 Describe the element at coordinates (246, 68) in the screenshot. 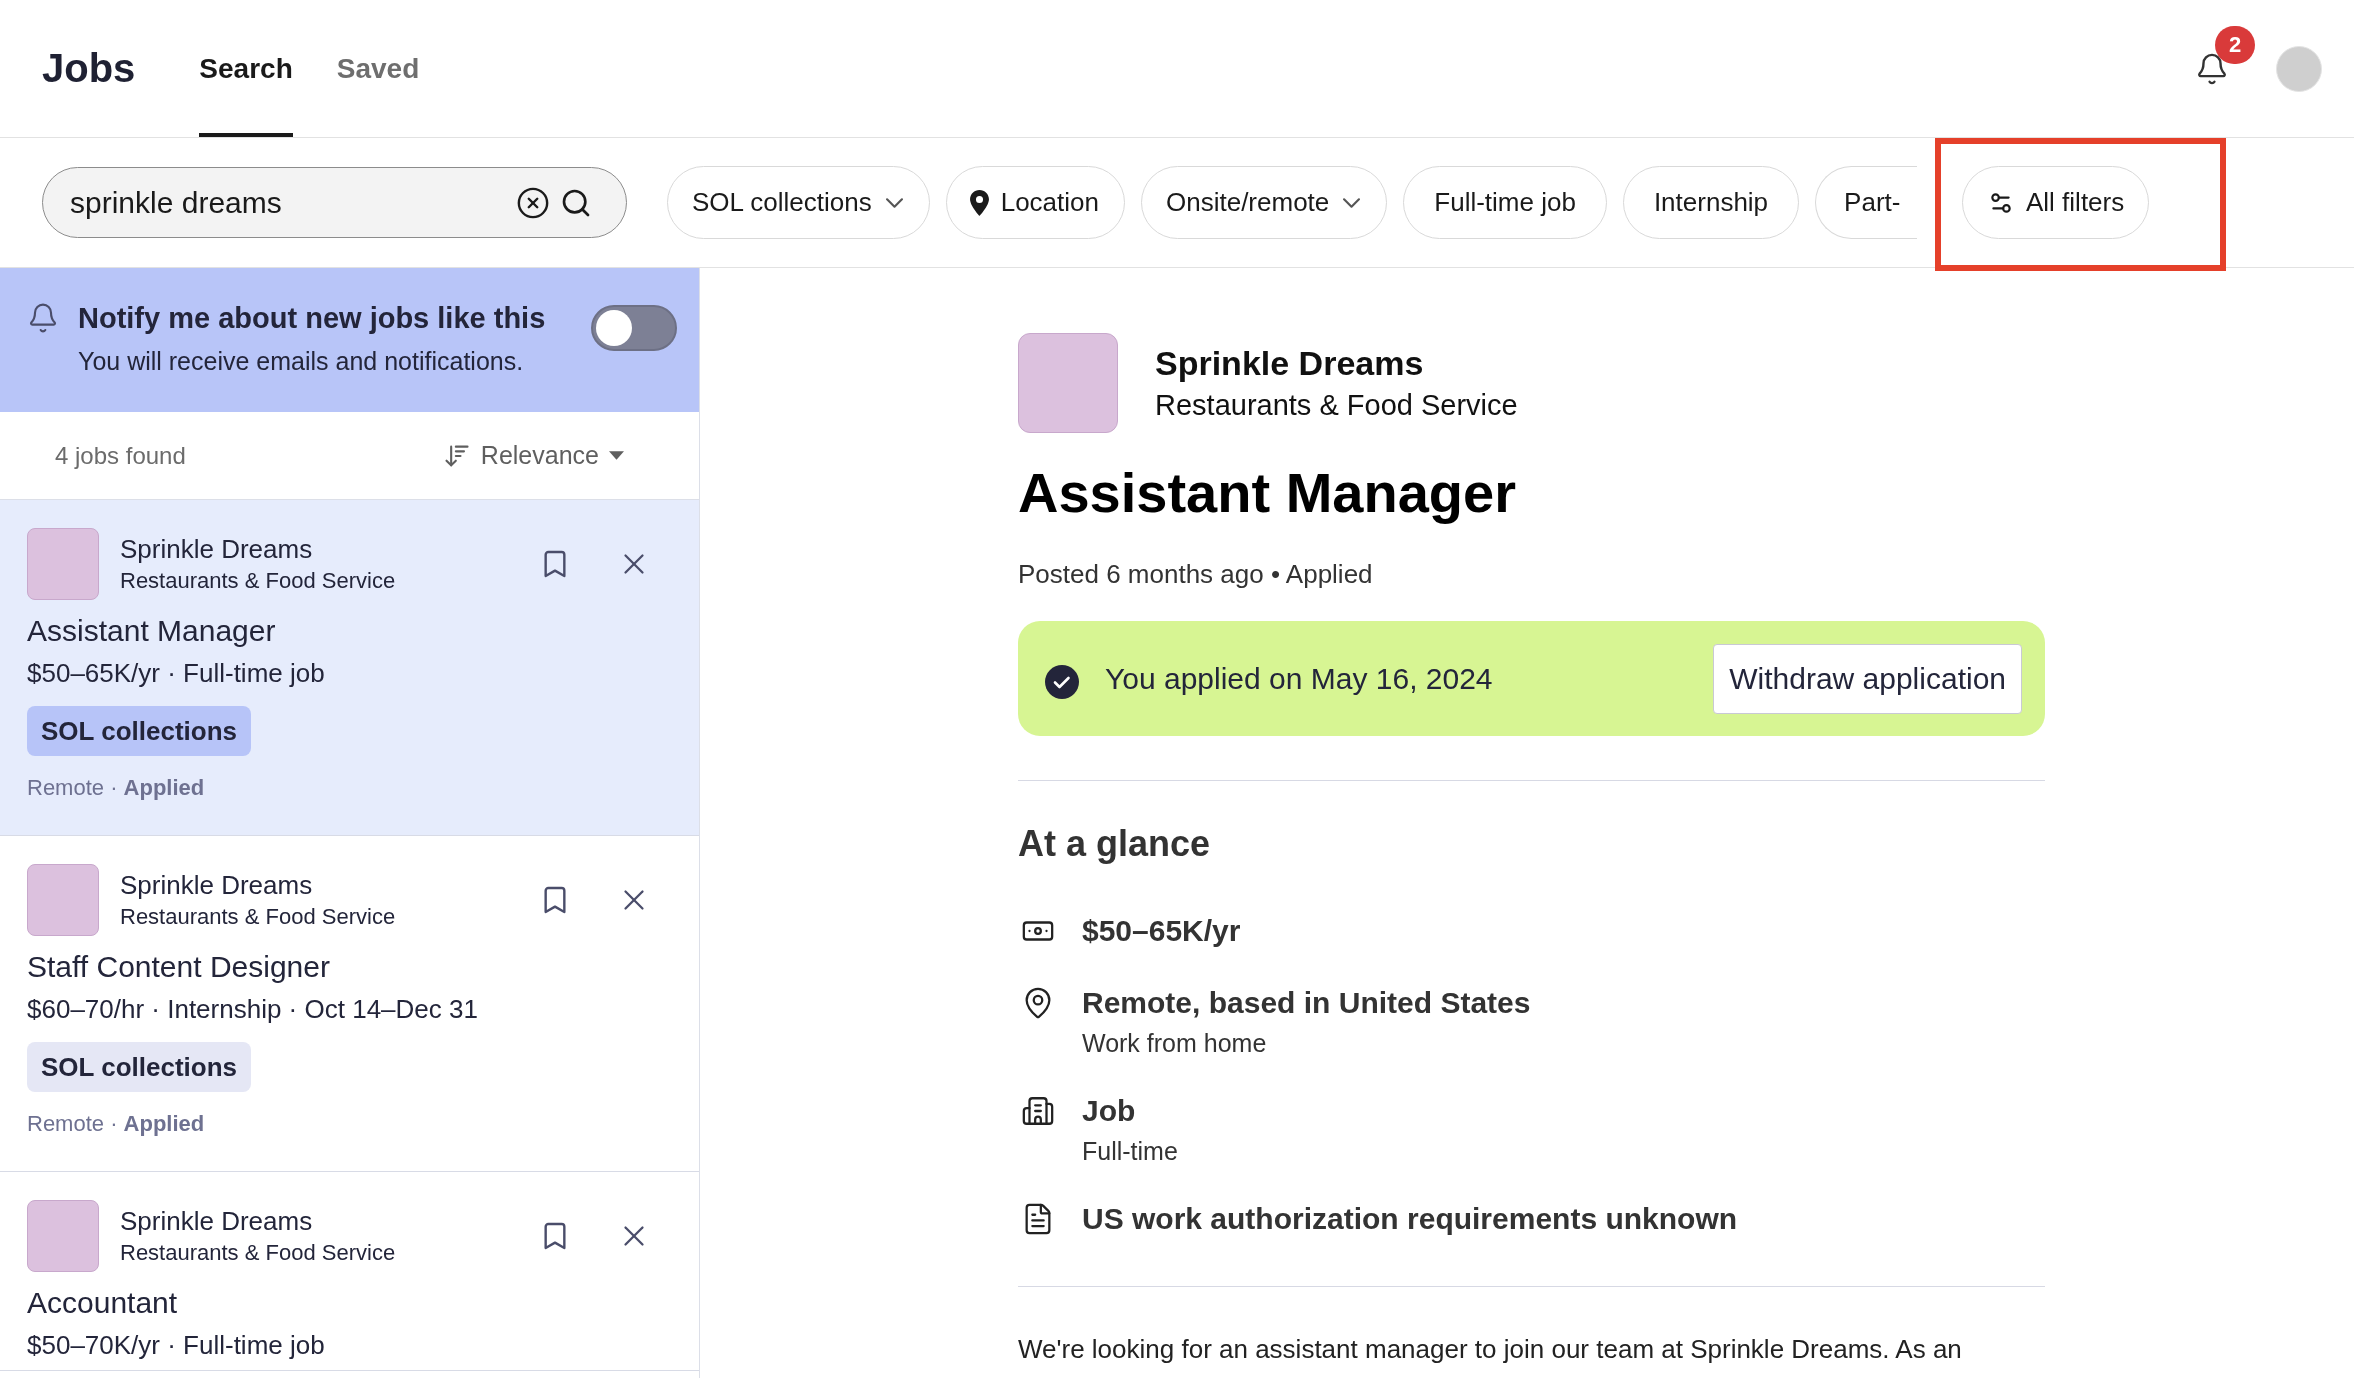

I see `nav-tab: Search` at that location.